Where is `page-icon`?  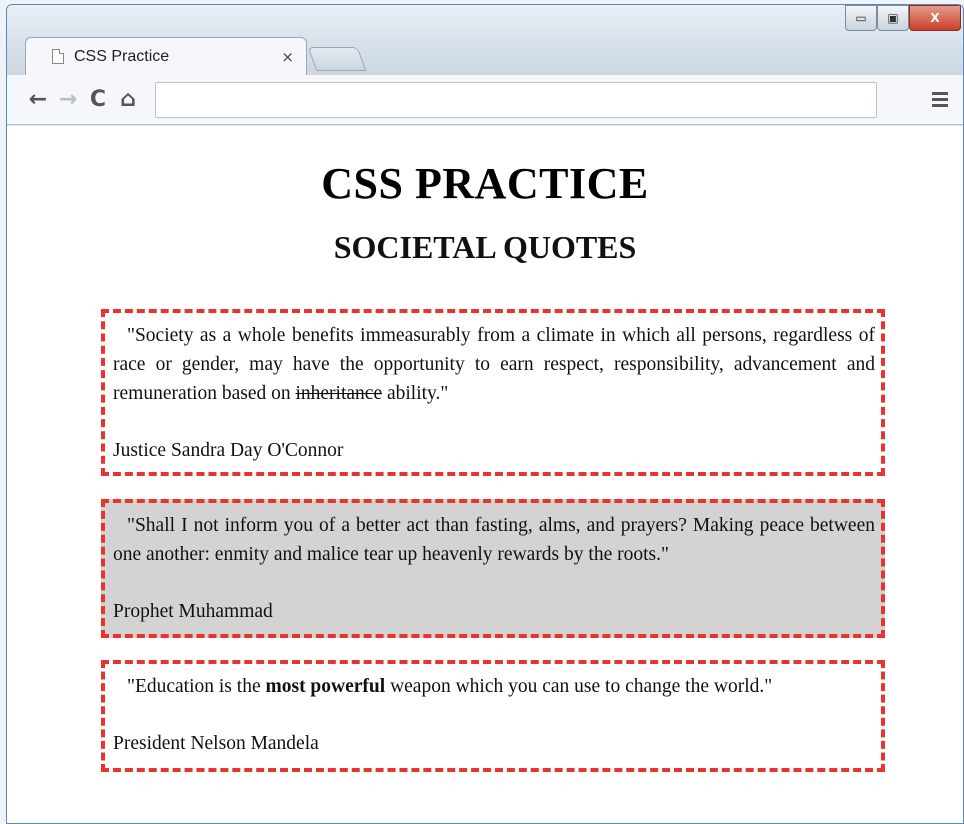 page-icon is located at coordinates (58, 56).